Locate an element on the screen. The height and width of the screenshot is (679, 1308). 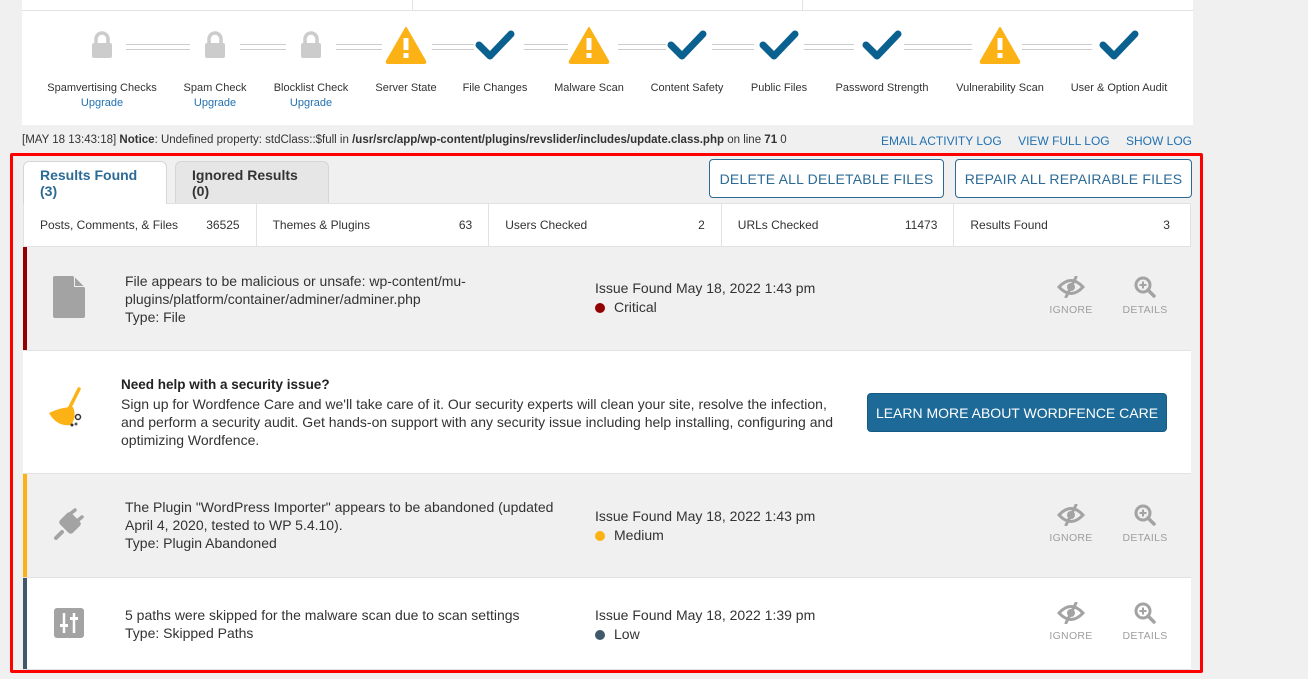
severity-label: Low is located at coordinates (627, 634).